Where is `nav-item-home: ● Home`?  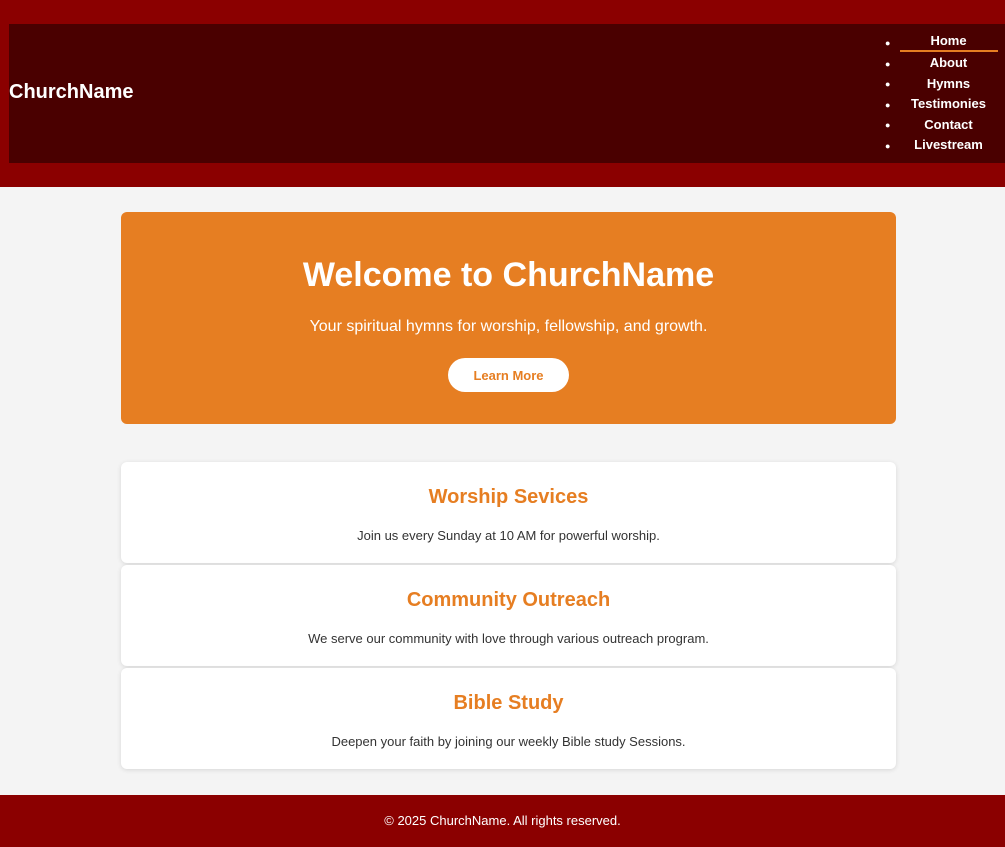 nav-item-home: ● Home is located at coordinates (936, 43).